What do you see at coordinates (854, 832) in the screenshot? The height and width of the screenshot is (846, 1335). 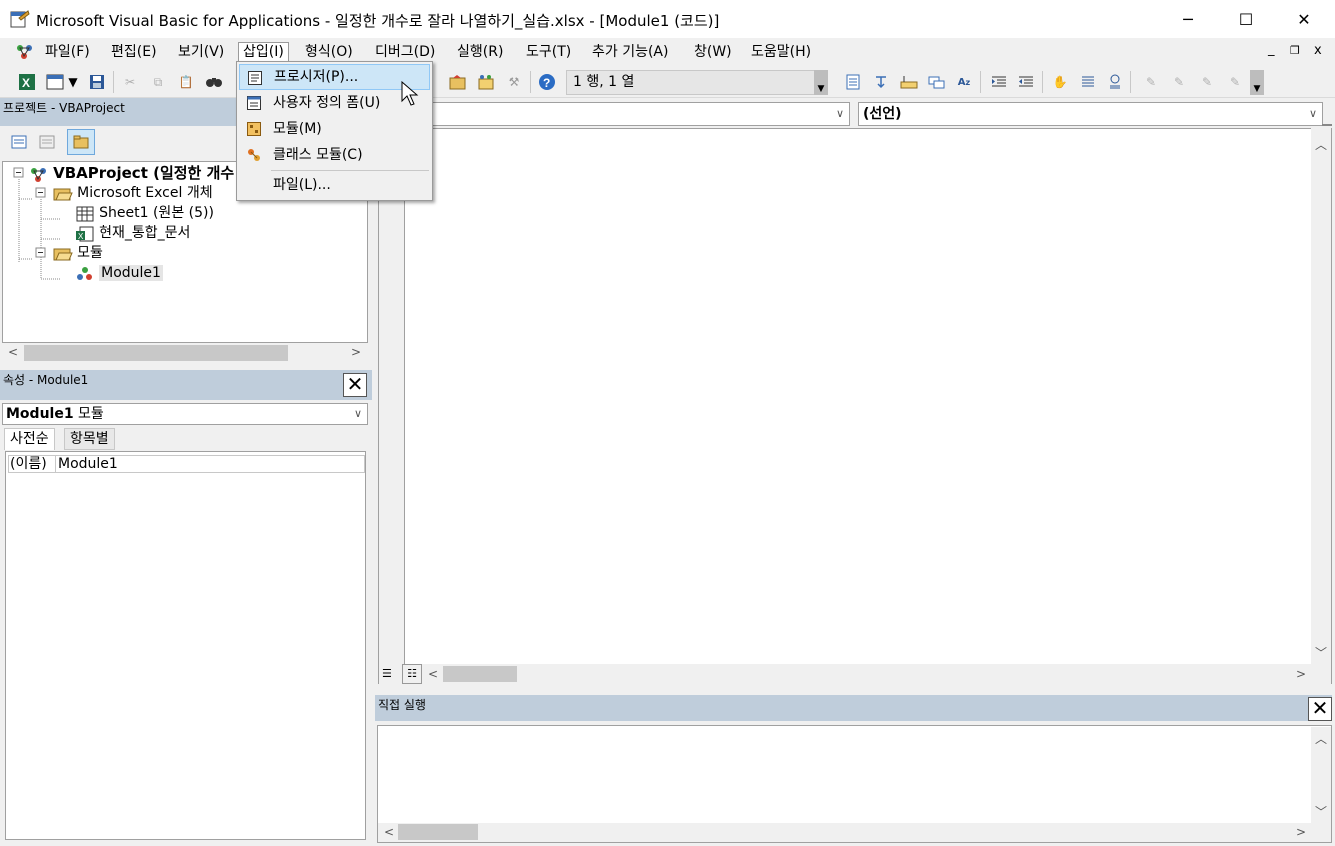 I see `immediate-hscrollbar` at bounding box center [854, 832].